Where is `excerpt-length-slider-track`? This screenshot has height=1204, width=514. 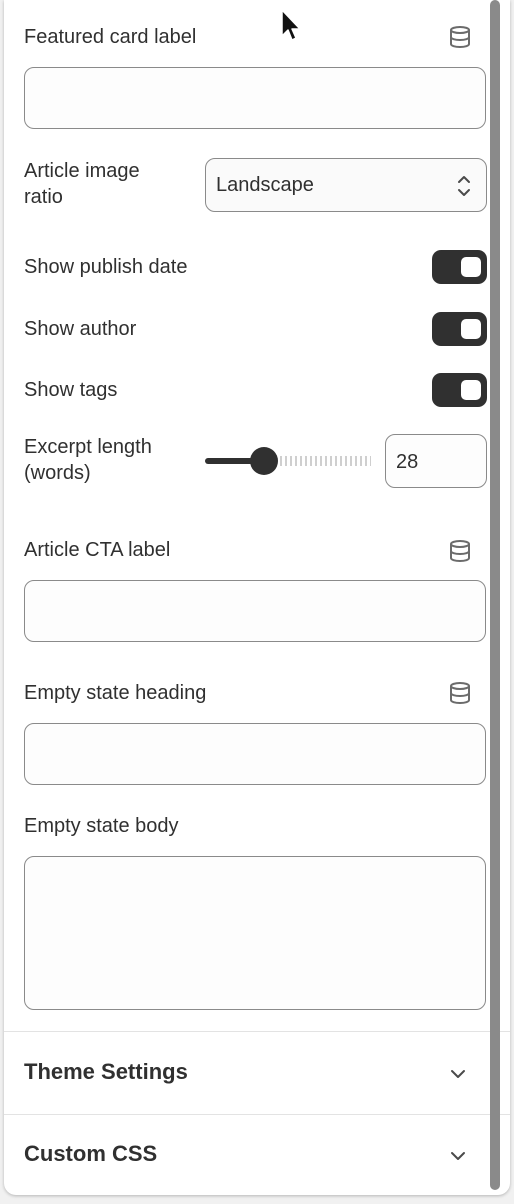
excerpt-length-slider-track is located at coordinates (318, 461).